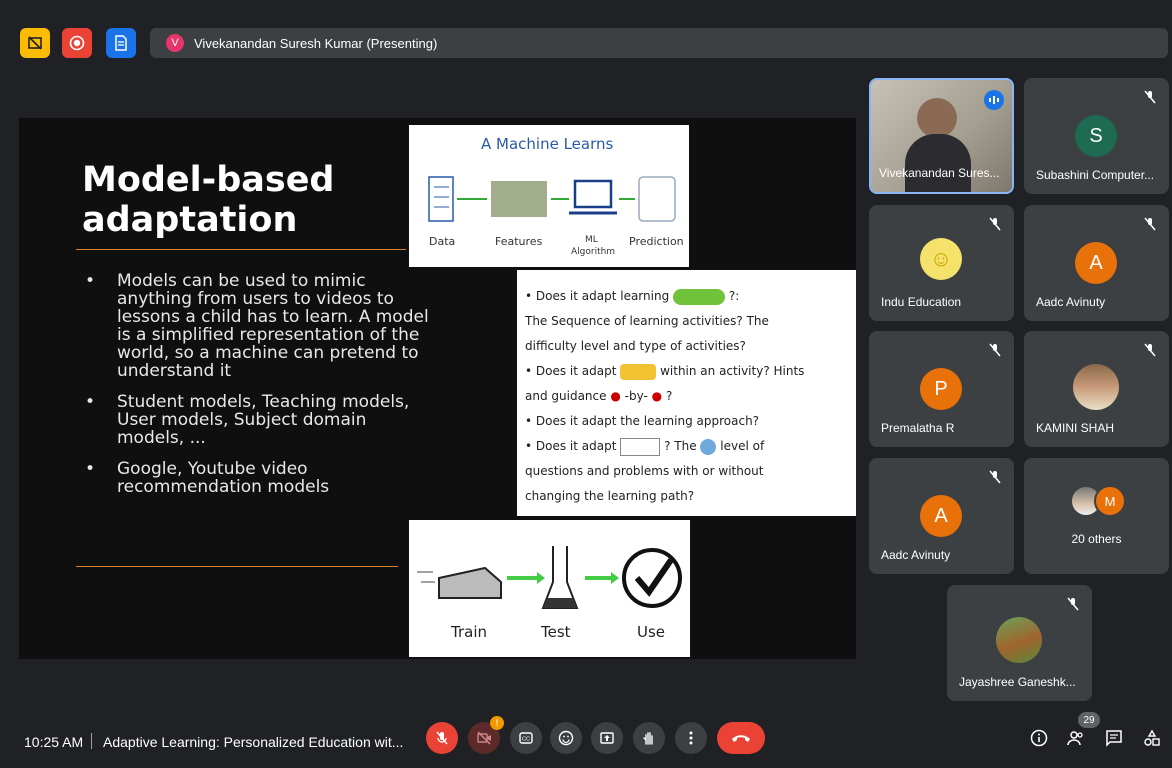  I want to click on hang-up-icon, so click(741, 738).